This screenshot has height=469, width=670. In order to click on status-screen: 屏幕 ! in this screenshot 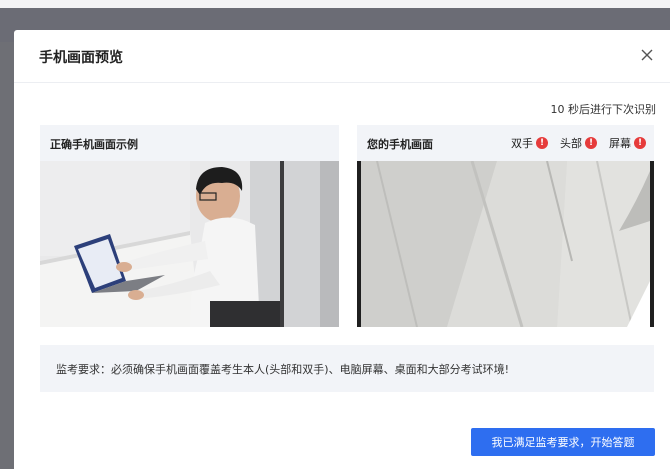, I will do `click(627, 143)`.